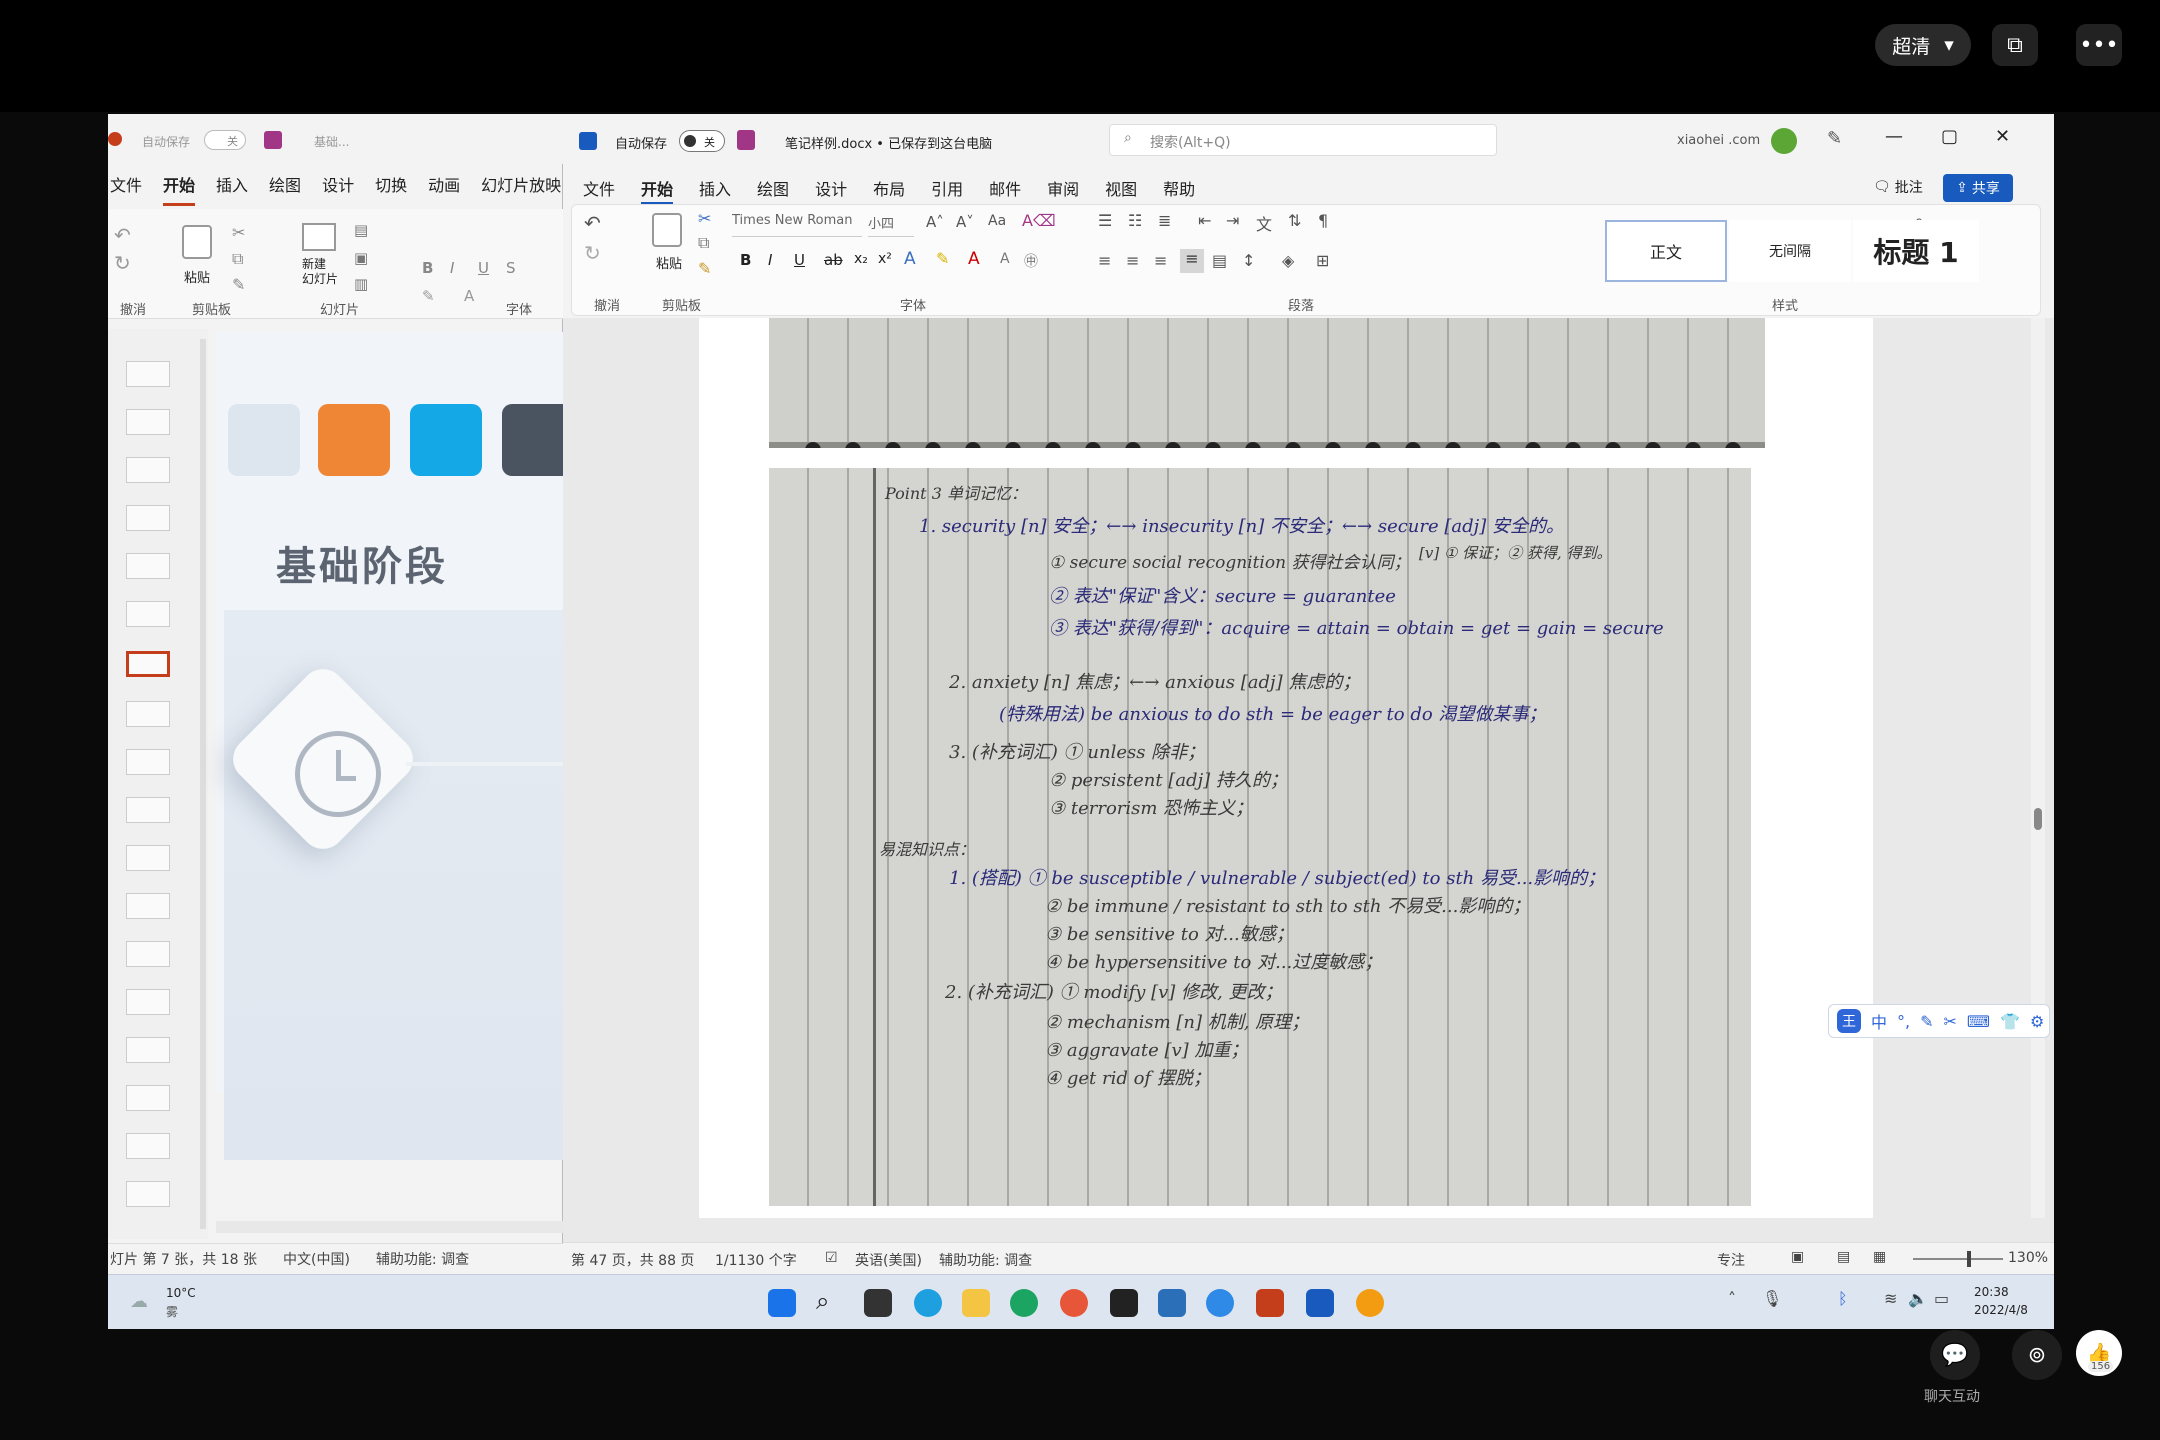 This screenshot has height=1440, width=2160. Describe the element at coordinates (974, 259) in the screenshot. I see `font-color-icon: A` at that location.